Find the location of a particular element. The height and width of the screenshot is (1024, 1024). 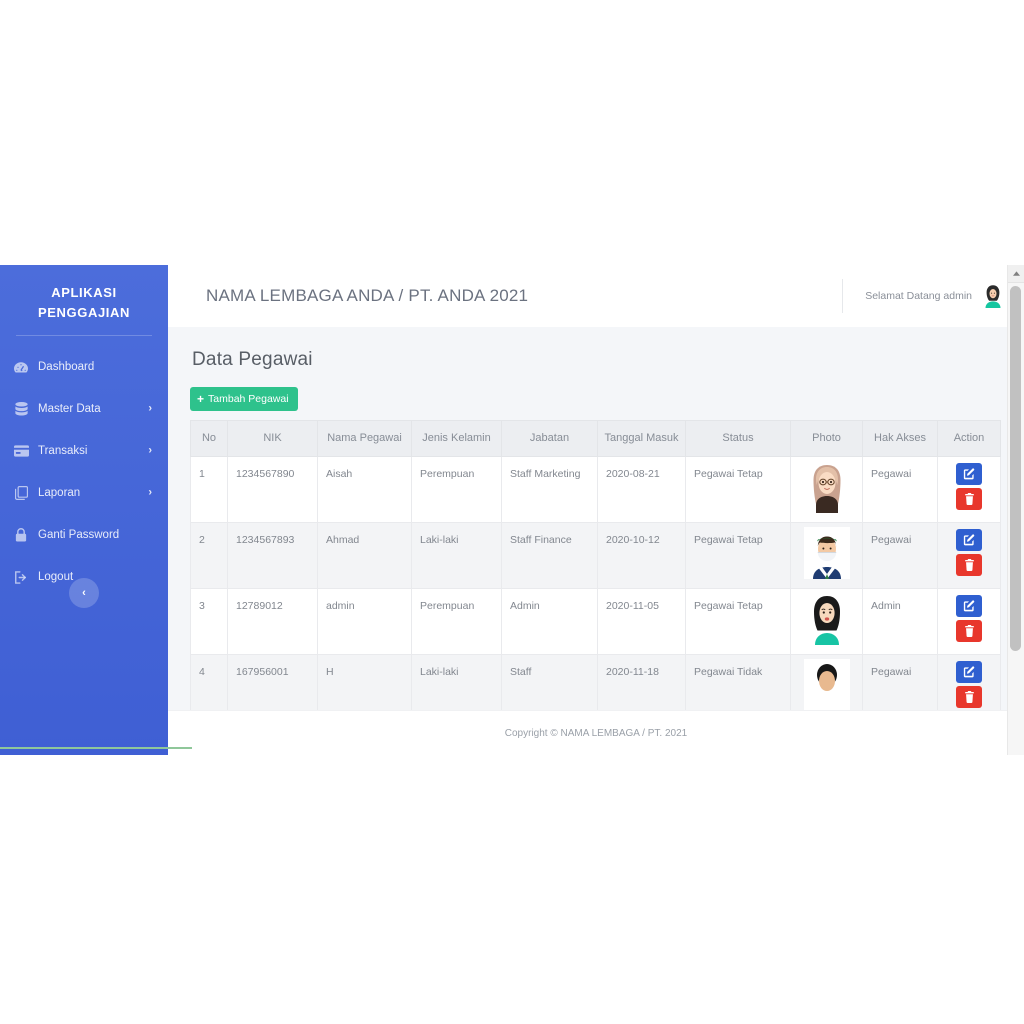

sidebar-item-transaksi: Transaksi › is located at coordinates (84, 451).